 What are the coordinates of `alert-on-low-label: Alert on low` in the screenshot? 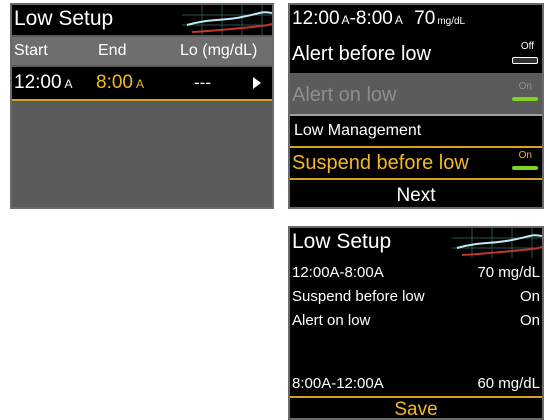 It's located at (344, 95).